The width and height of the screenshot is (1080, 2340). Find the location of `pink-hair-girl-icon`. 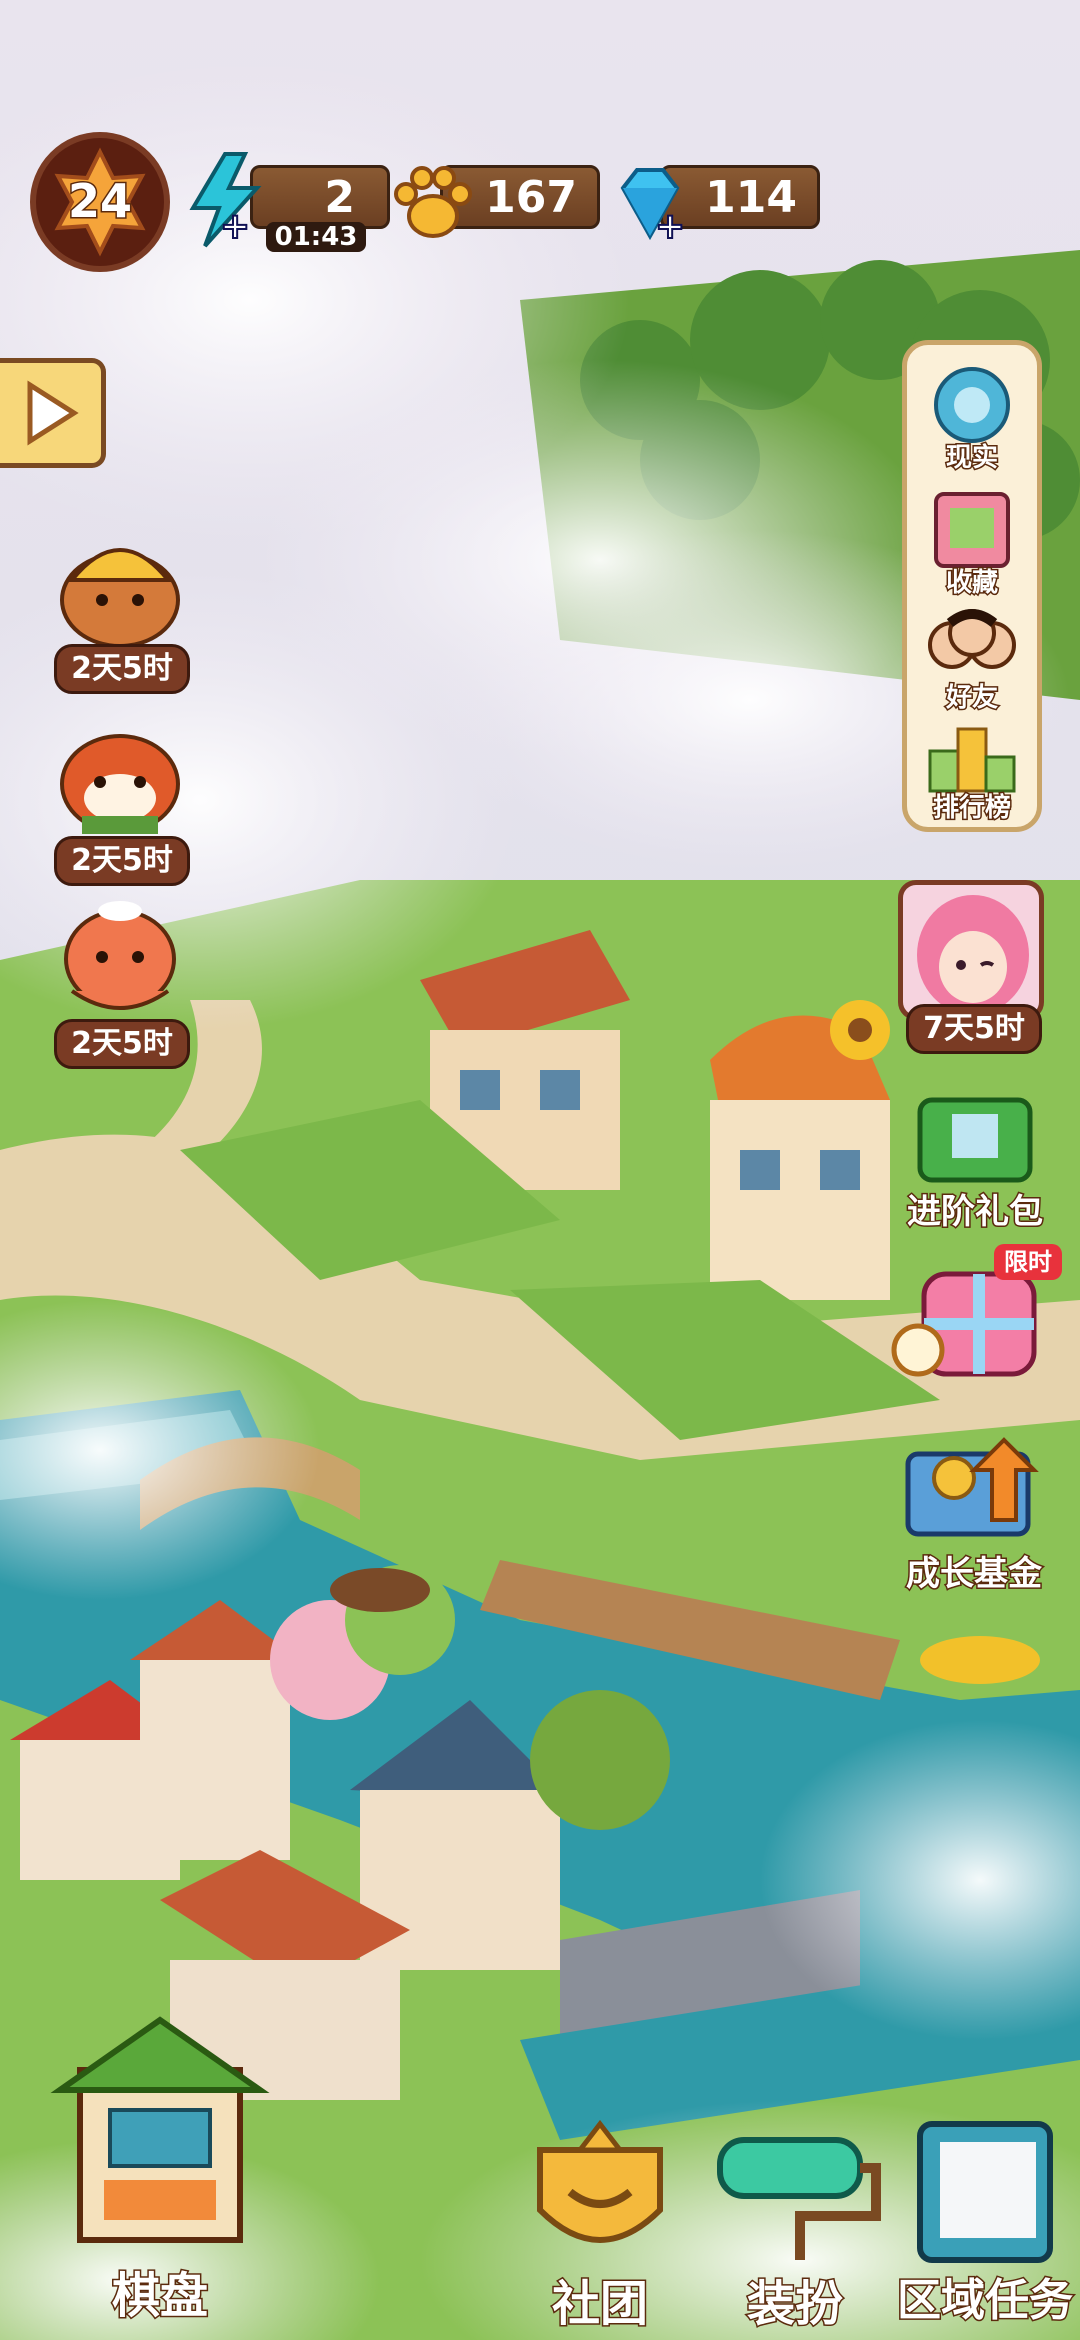

pink-hair-girl-icon is located at coordinates (973, 955).